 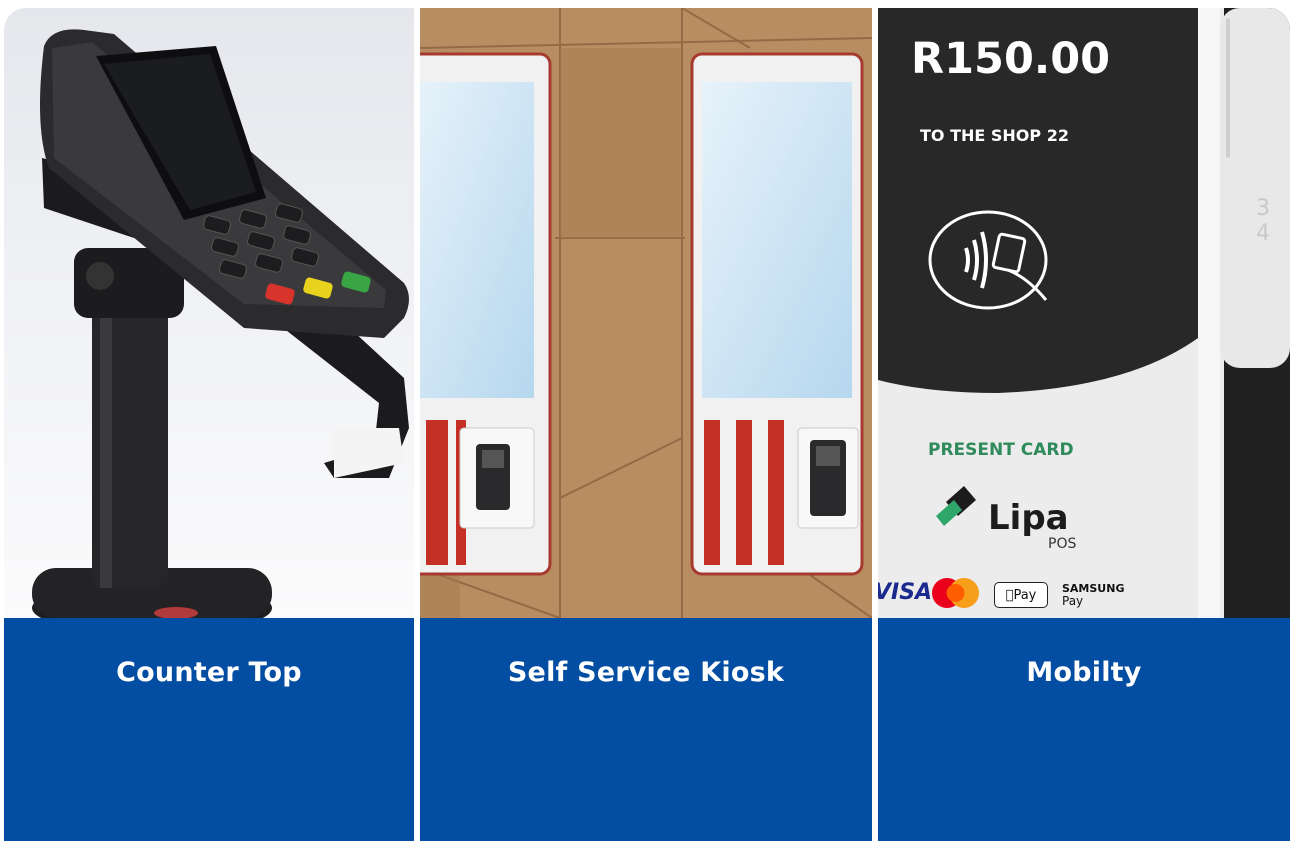 I want to click on apple-pay-badge: Pay, so click(x=1021, y=595).